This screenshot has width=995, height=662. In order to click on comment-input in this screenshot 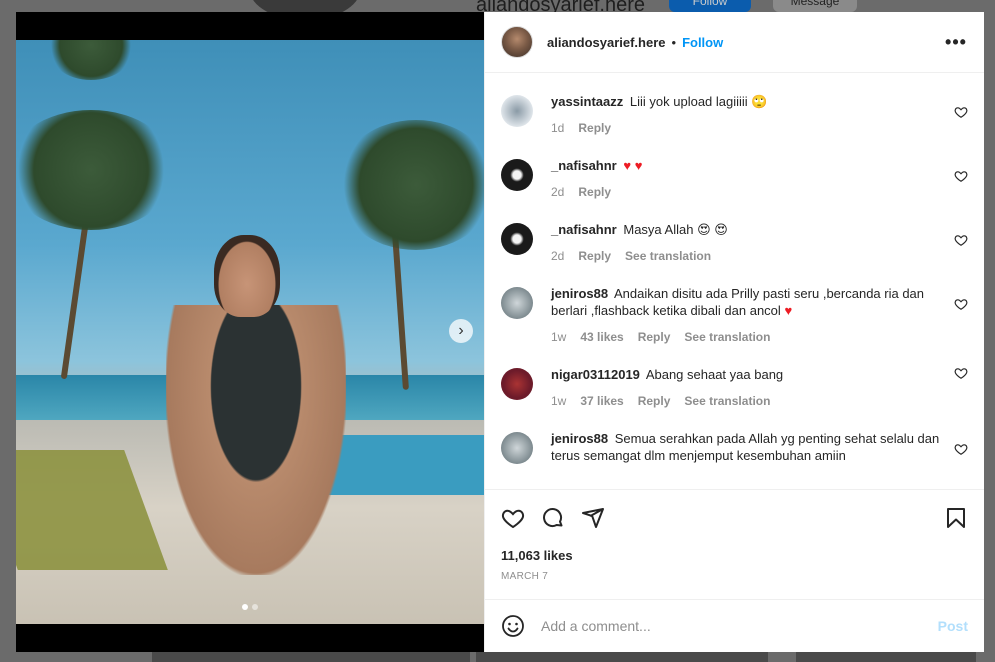, I will do `click(734, 626)`.